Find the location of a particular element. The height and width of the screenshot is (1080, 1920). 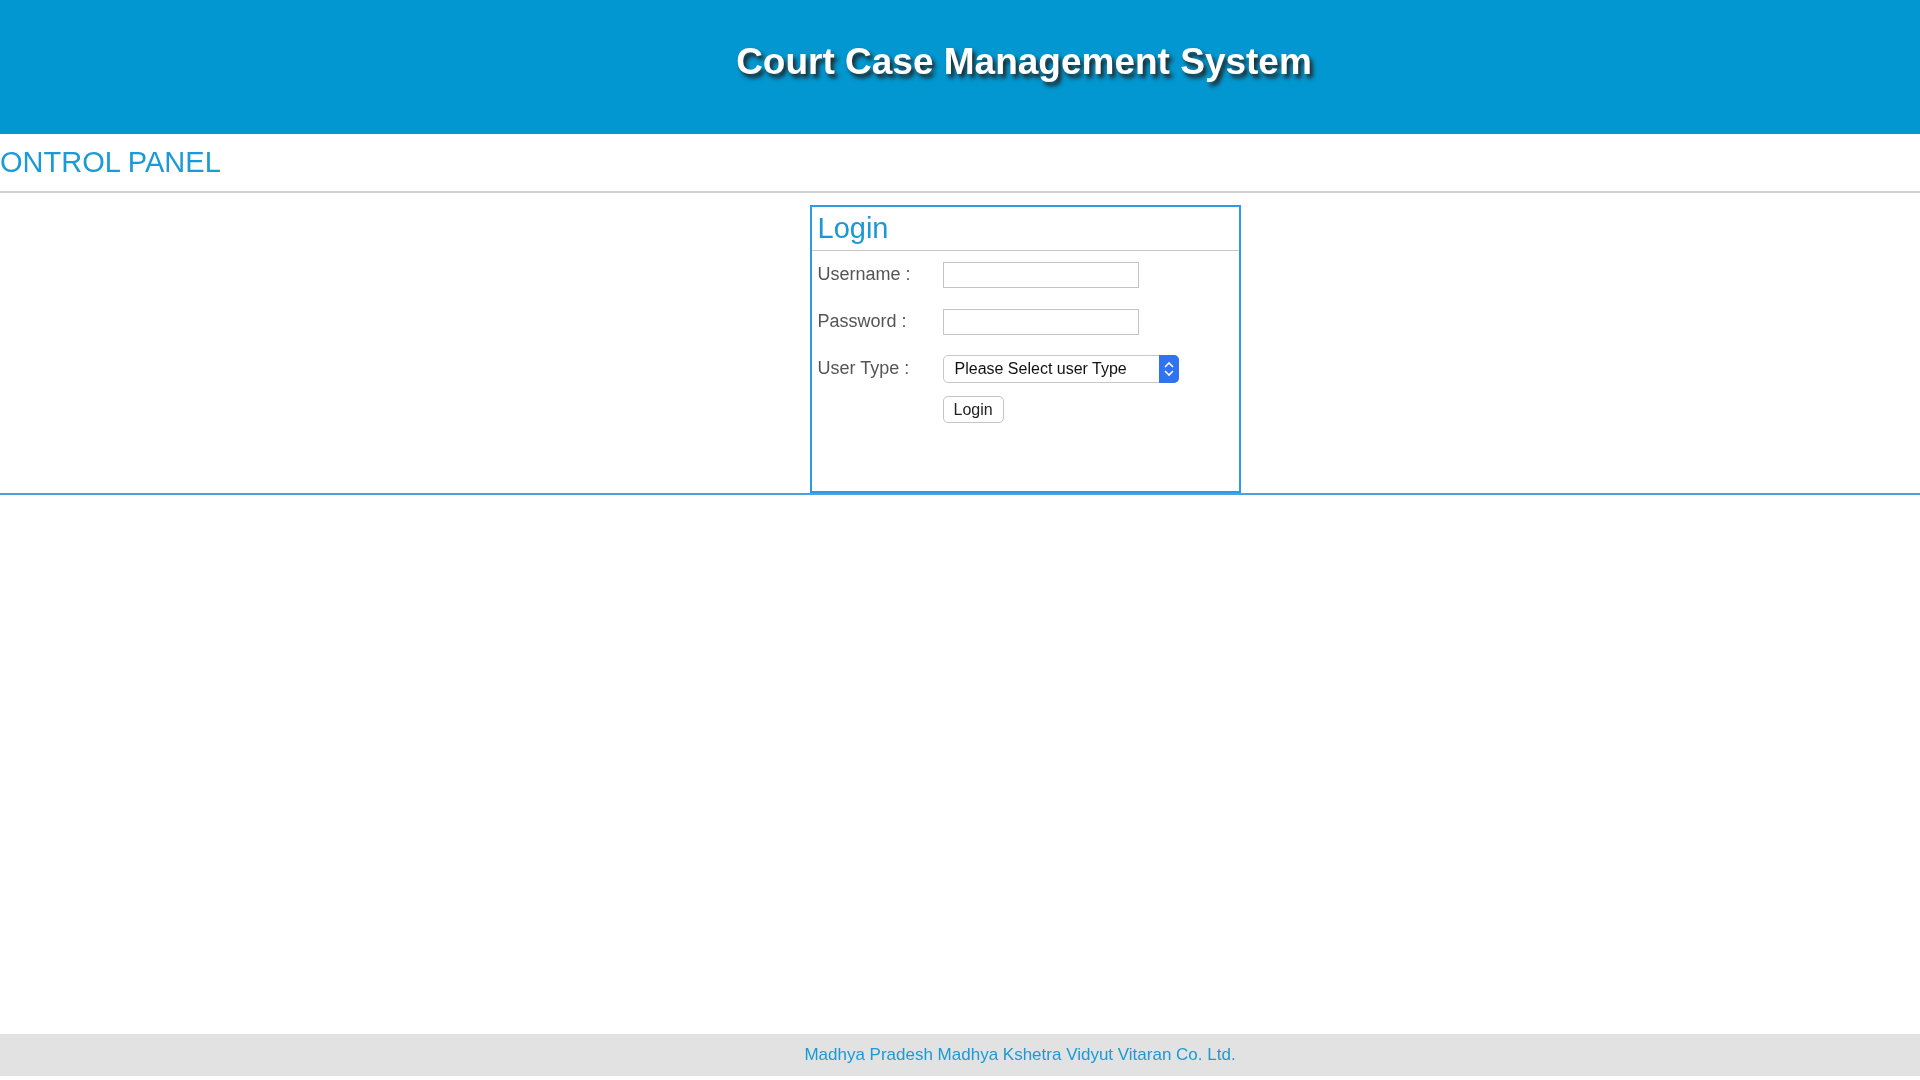

app-title: Court Case Management System is located at coordinates (1024, 62).